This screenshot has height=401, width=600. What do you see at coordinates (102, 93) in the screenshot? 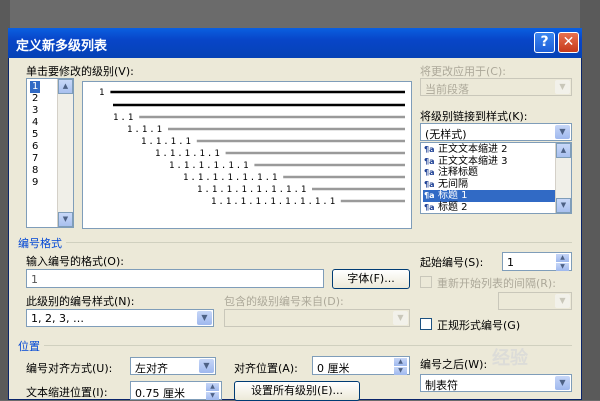
I see `preview-number-label: 1` at bounding box center [102, 93].